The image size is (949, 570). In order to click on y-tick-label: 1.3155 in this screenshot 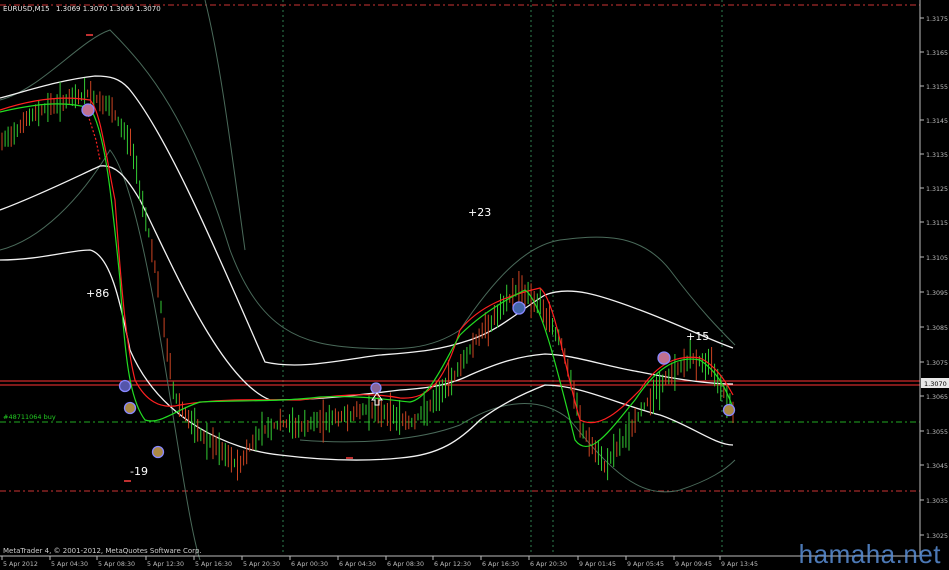, I will do `click(937, 87)`.